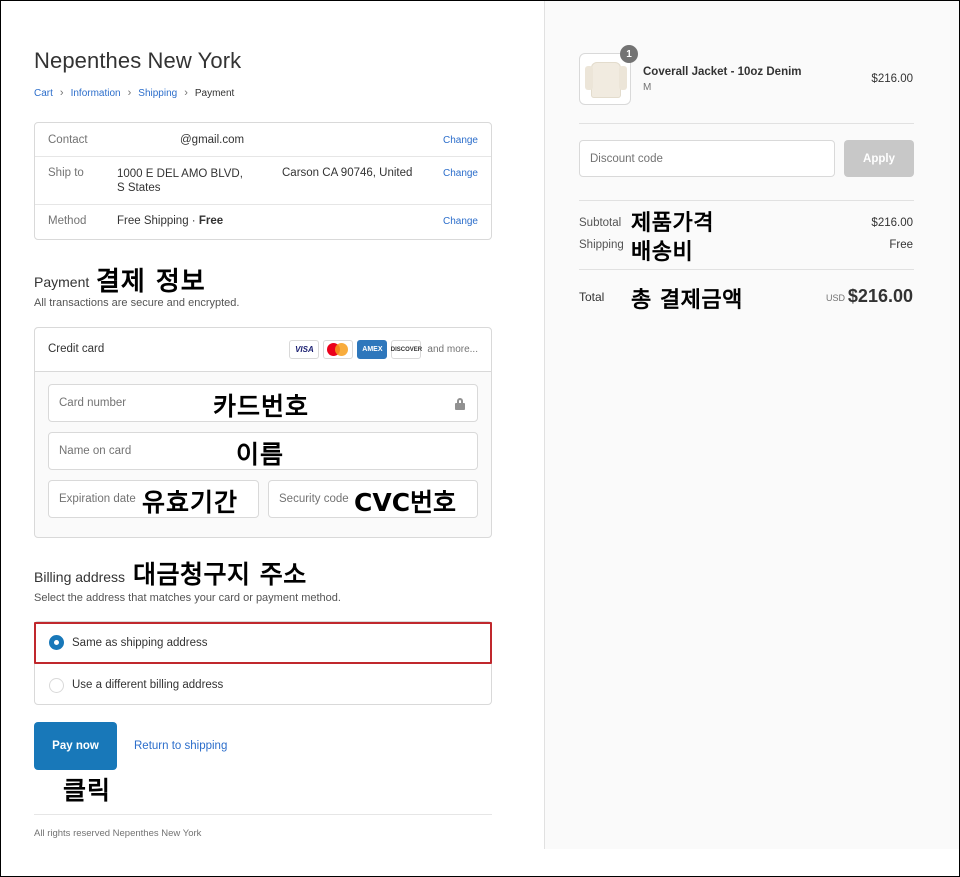  I want to click on product-price: $216.00, so click(892, 79).